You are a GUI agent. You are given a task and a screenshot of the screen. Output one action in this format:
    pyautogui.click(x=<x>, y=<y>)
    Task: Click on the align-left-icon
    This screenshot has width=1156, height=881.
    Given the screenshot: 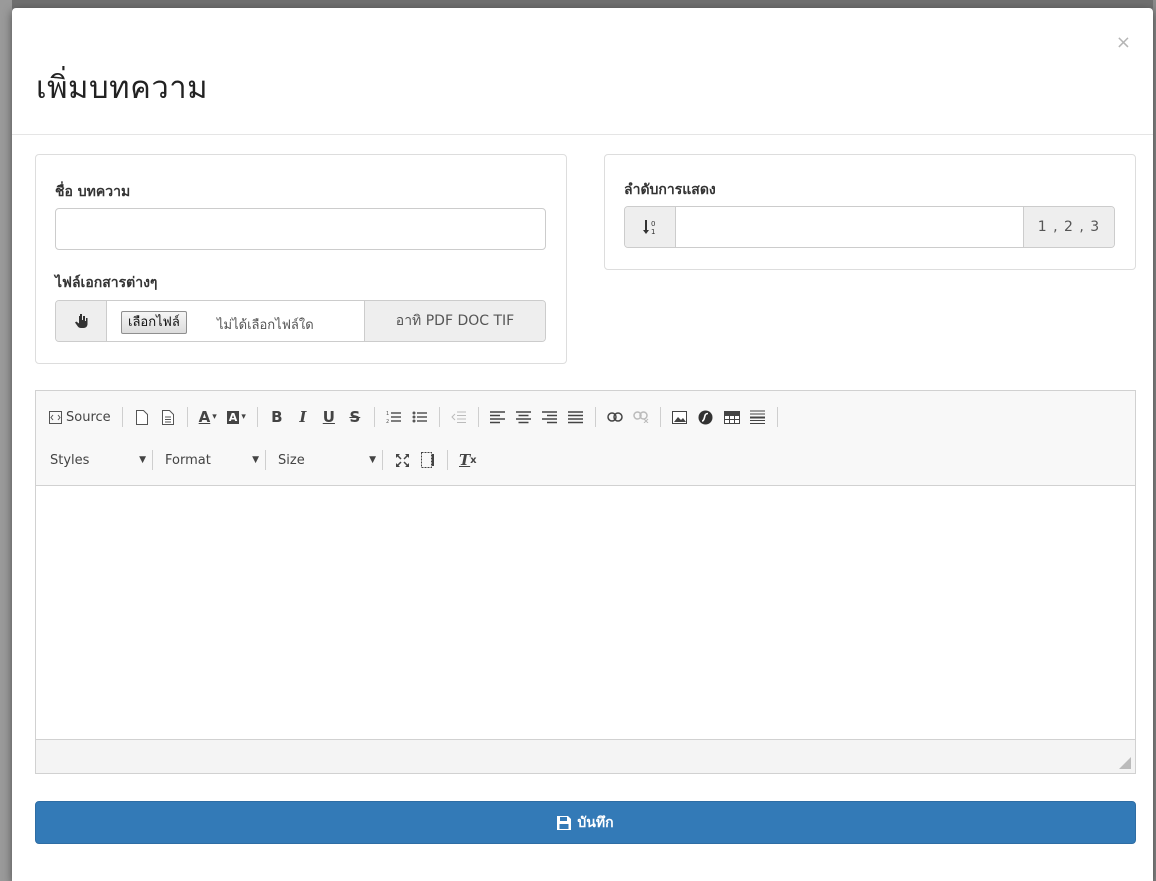 What is the action you would take?
    pyautogui.click(x=498, y=417)
    